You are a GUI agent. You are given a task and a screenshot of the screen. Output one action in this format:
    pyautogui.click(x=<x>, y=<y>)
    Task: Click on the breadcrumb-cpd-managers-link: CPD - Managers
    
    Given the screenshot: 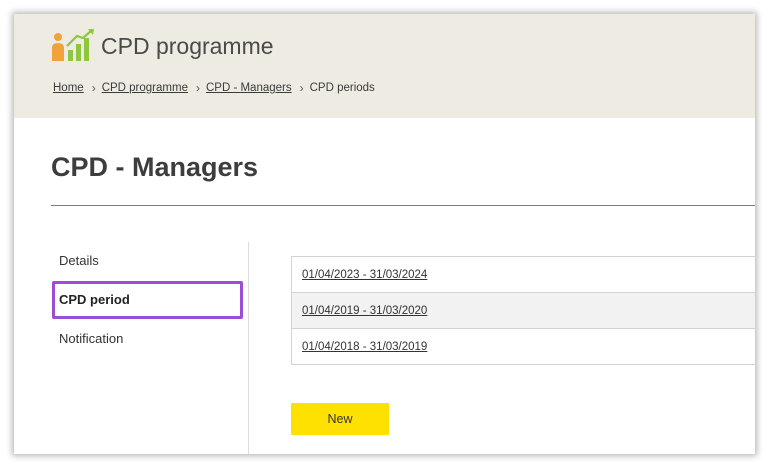 What is the action you would take?
    pyautogui.click(x=249, y=88)
    